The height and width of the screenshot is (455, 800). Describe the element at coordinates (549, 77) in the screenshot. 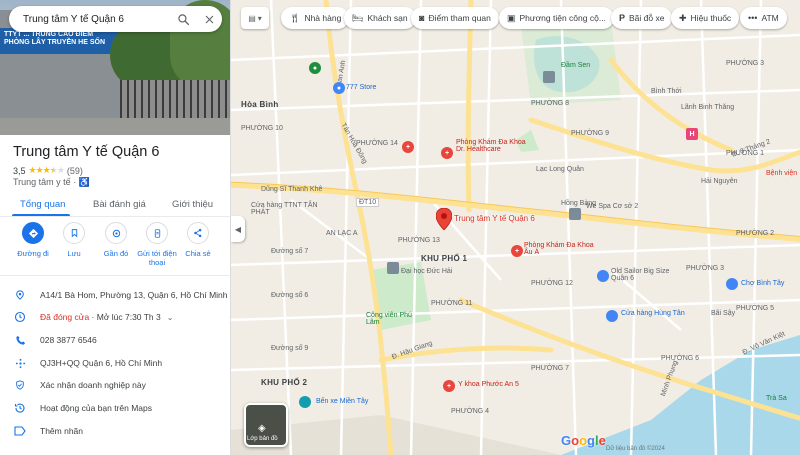

I see `poi-marker-icon` at that location.